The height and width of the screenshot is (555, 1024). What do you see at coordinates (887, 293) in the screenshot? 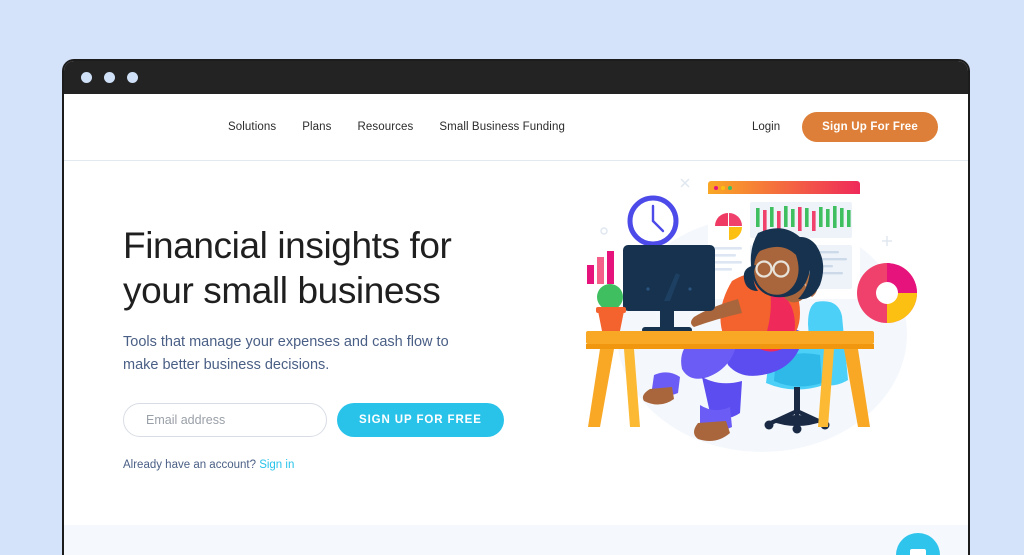
I see `donut-chart-icon` at bounding box center [887, 293].